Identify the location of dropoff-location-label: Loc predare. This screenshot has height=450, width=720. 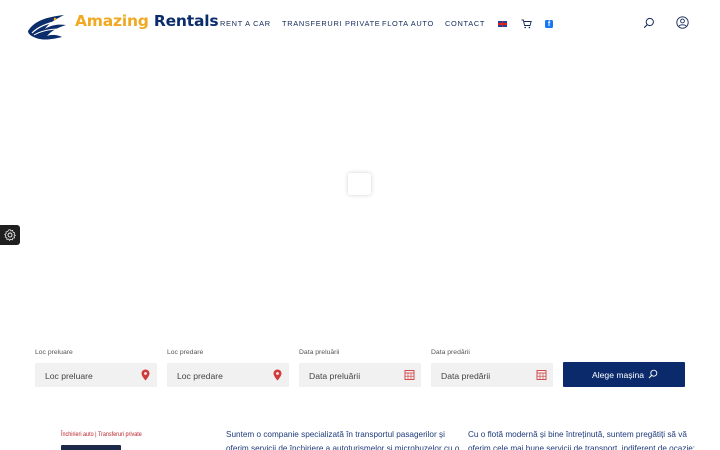
(185, 352).